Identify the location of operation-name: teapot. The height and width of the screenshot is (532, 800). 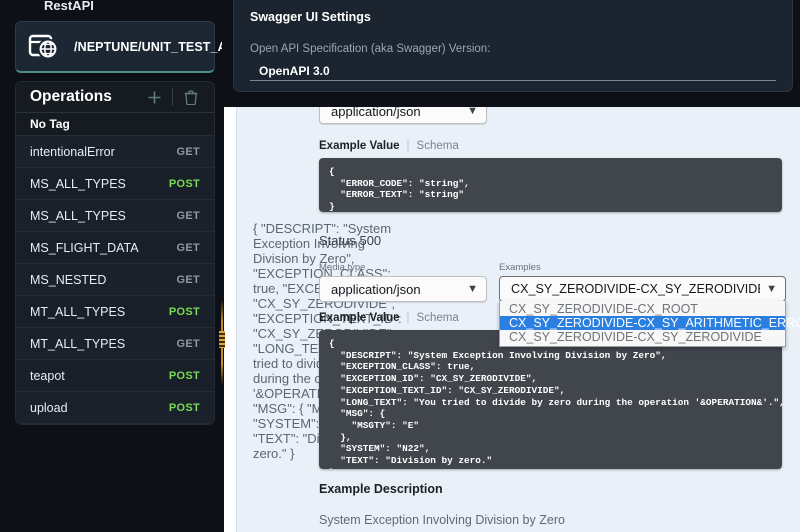
(47, 375).